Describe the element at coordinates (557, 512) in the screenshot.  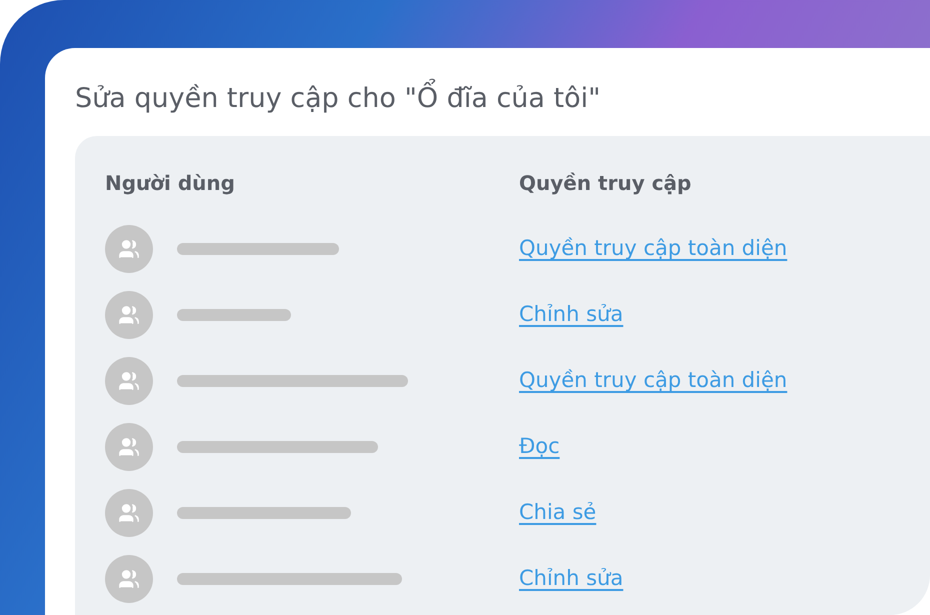
I see `access-link: Chia sẻ` at that location.